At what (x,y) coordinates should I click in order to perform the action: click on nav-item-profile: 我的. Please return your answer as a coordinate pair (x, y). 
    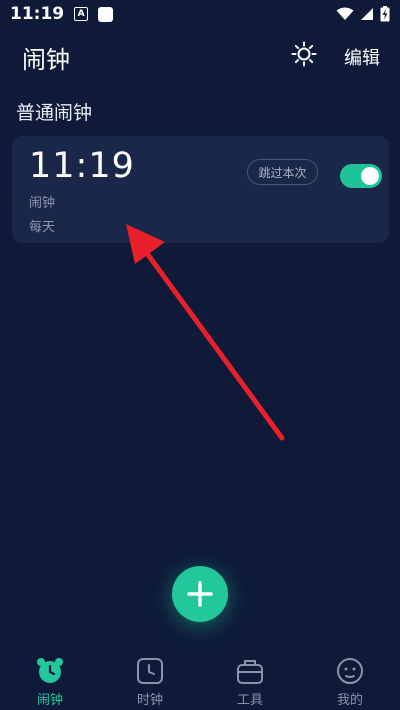
    Looking at the image, I should click on (350, 680).